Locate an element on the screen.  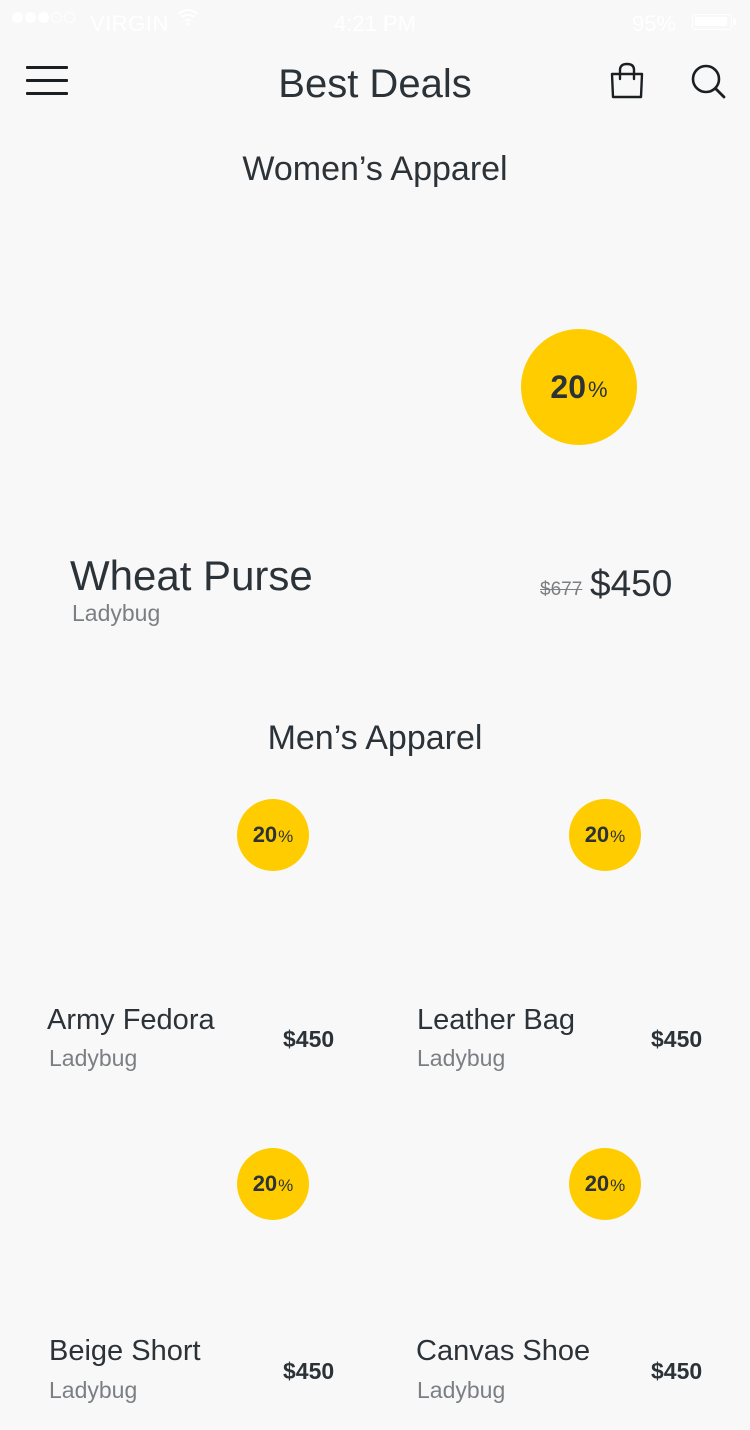
menu-button is located at coordinates (48, 82).